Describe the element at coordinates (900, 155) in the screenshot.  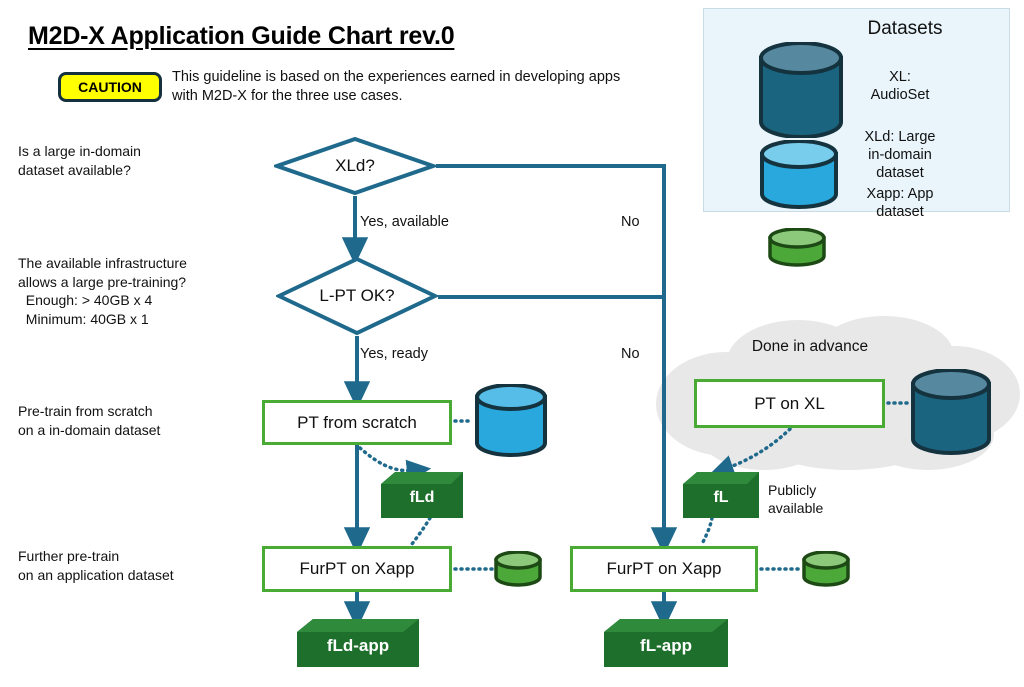
I see `legend-label-xld: XLd: Large in-domain dataset` at that location.